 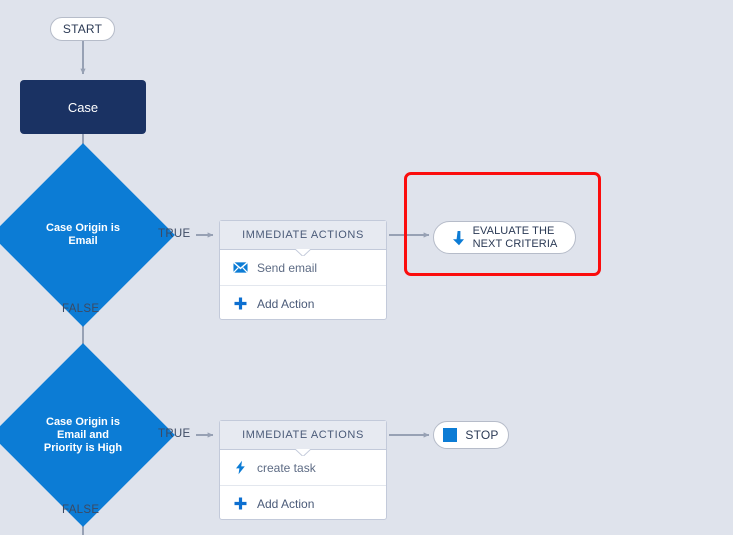 What do you see at coordinates (303, 435) in the screenshot?
I see `panel-header-label-2: IMMEDIATE ACTIONS` at bounding box center [303, 435].